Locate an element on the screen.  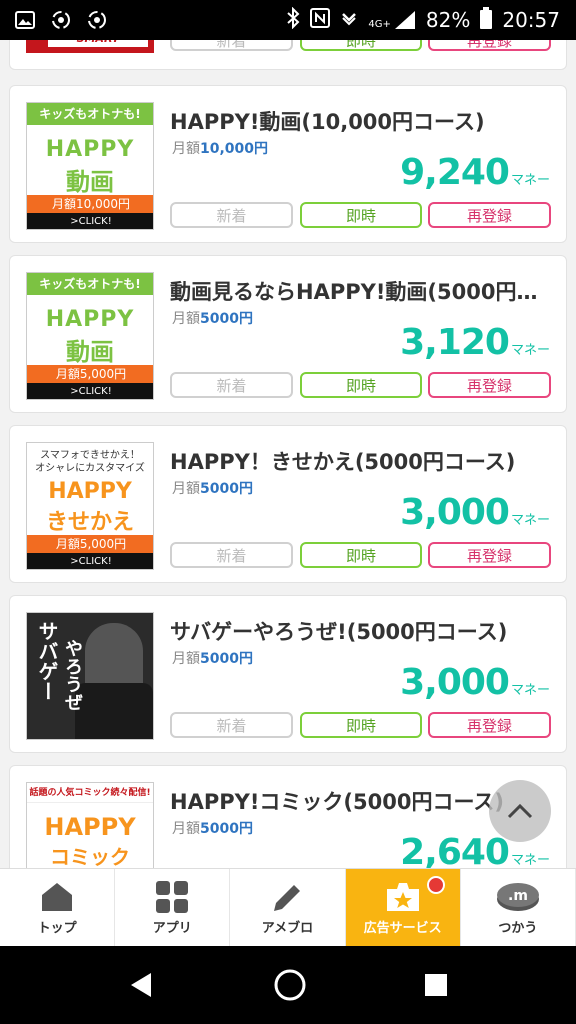
offer-thumbnail: サバゲー やろうぜ is located at coordinates (90, 676).